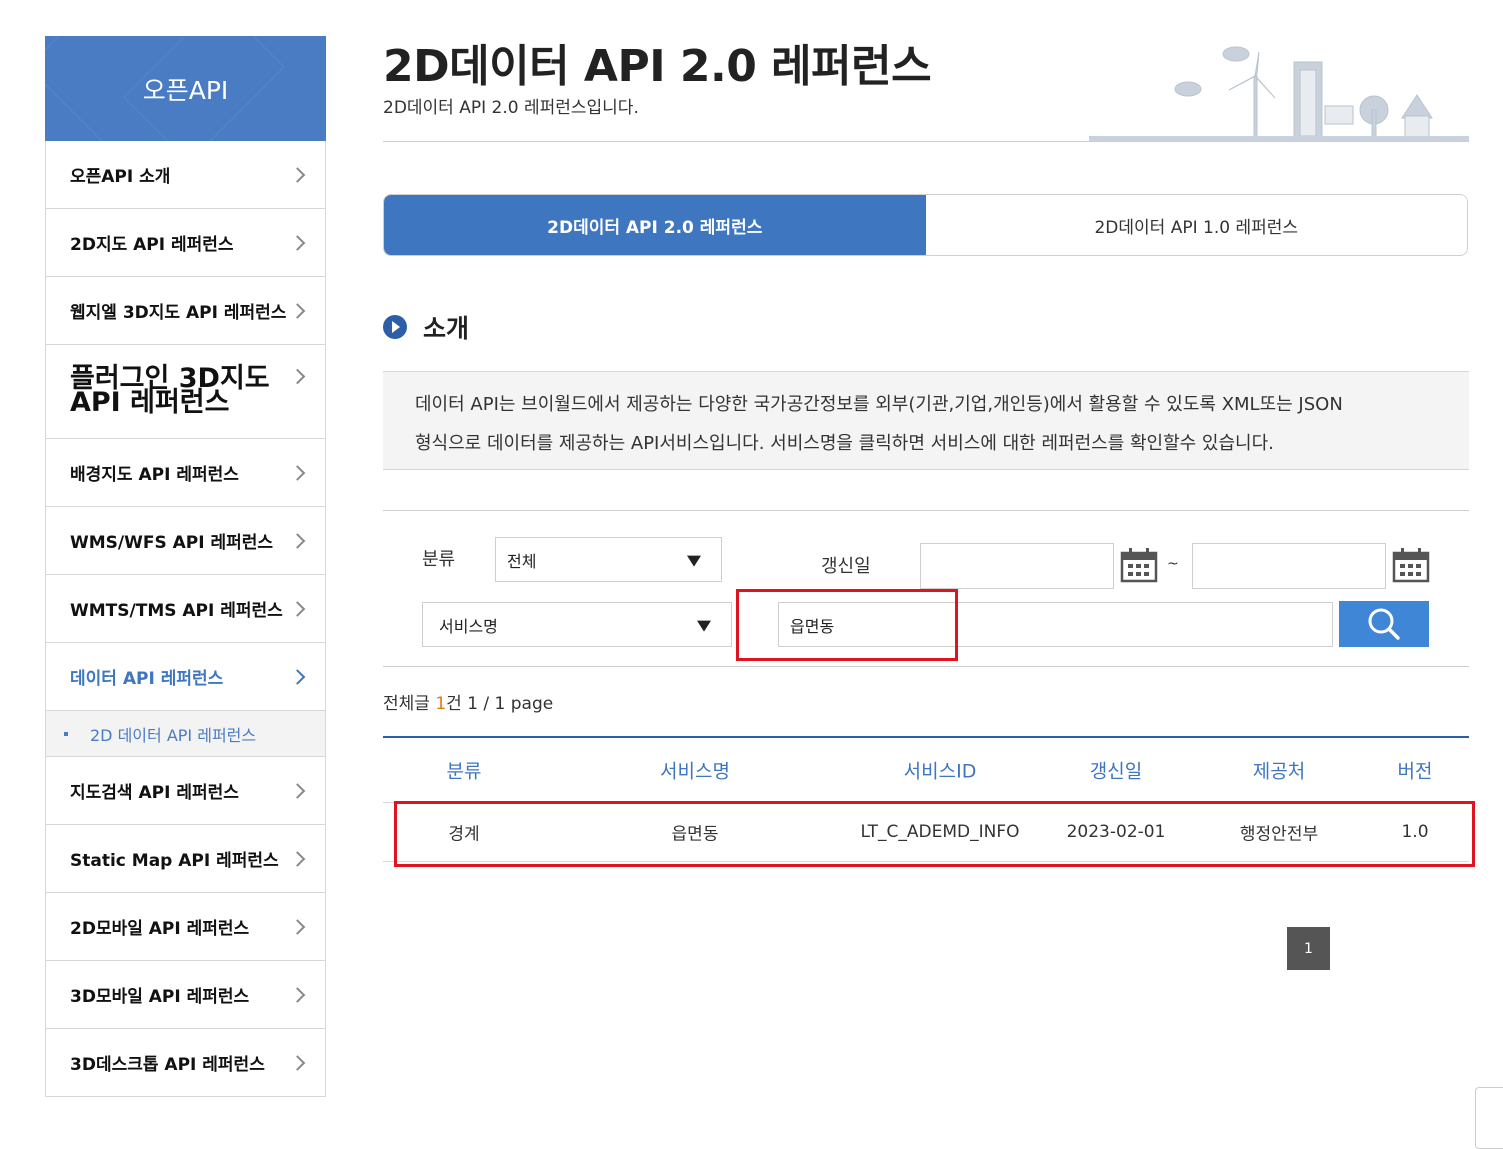  Describe the element at coordinates (940, 771) in the screenshot. I see `column-header-service-id: 서비스ID` at that location.